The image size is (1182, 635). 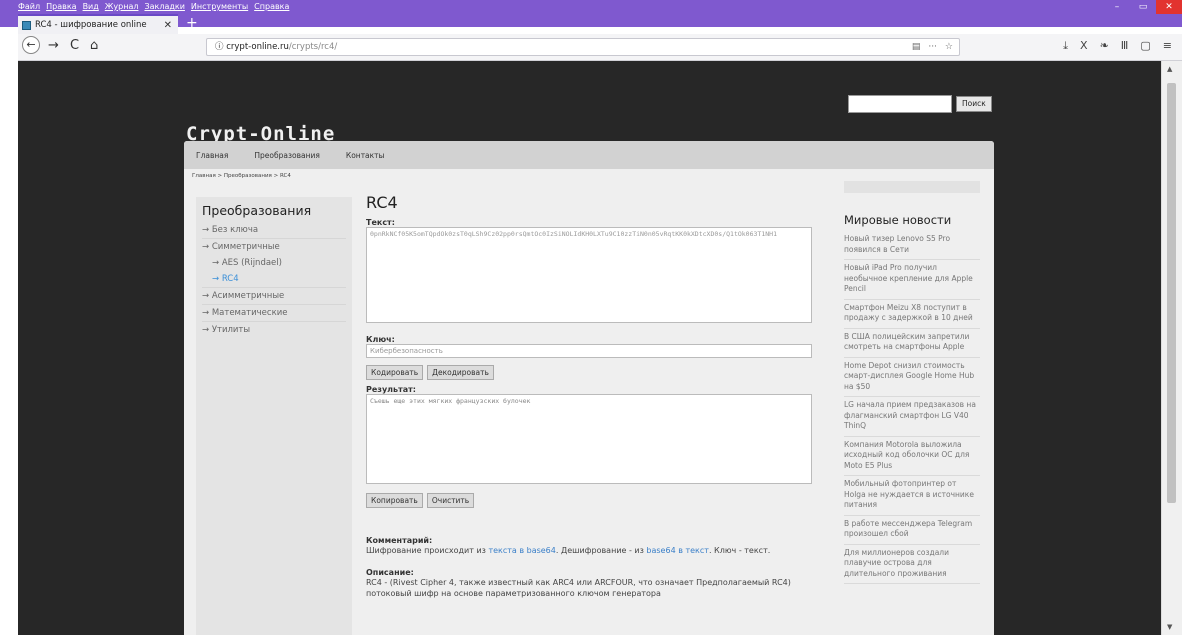 What do you see at coordinates (91, 6) in the screenshot?
I see `menu-view: Вид` at bounding box center [91, 6].